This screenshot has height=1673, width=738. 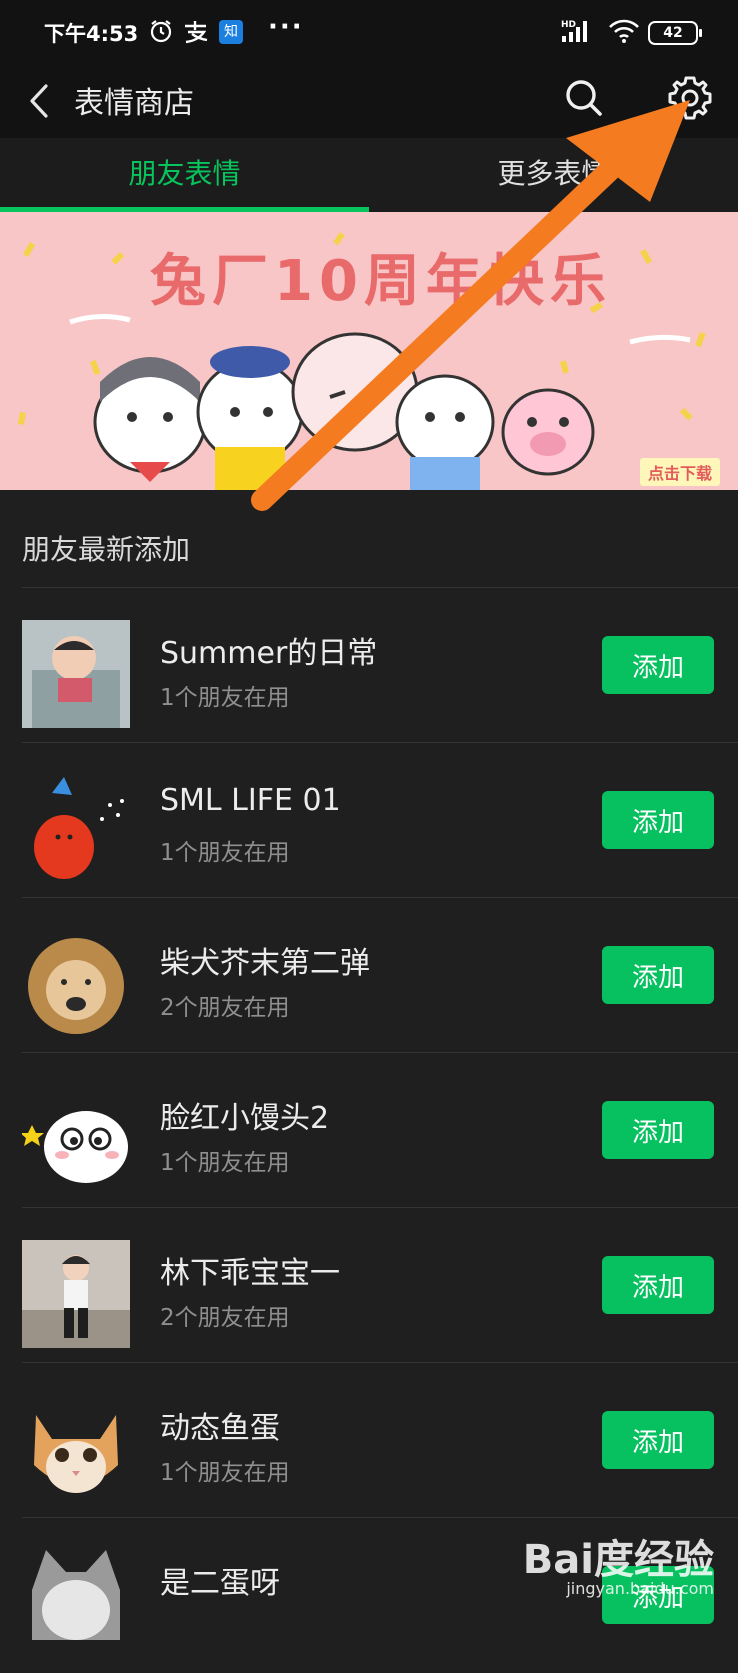 I want to click on status-time: 下午4:53, so click(x=91, y=34).